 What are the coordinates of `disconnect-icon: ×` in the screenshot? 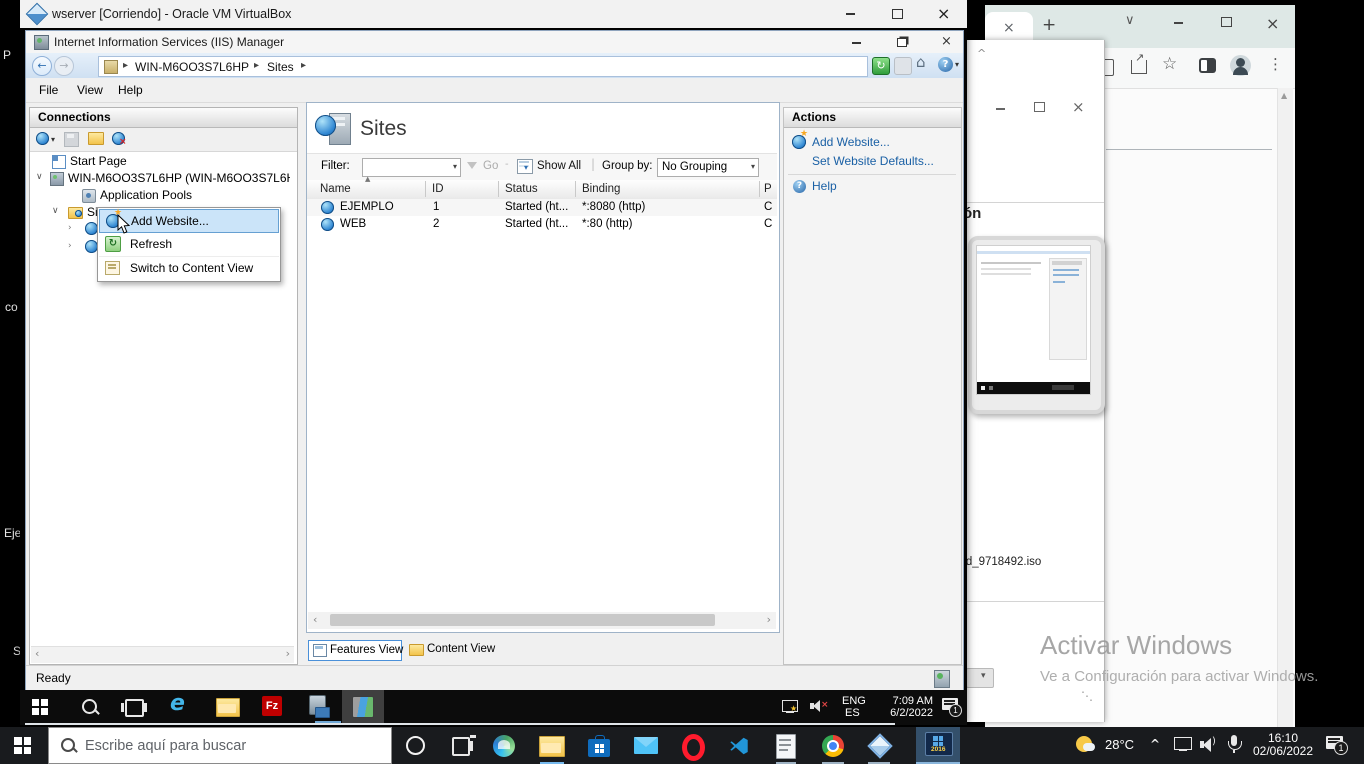 It's located at (119, 139).